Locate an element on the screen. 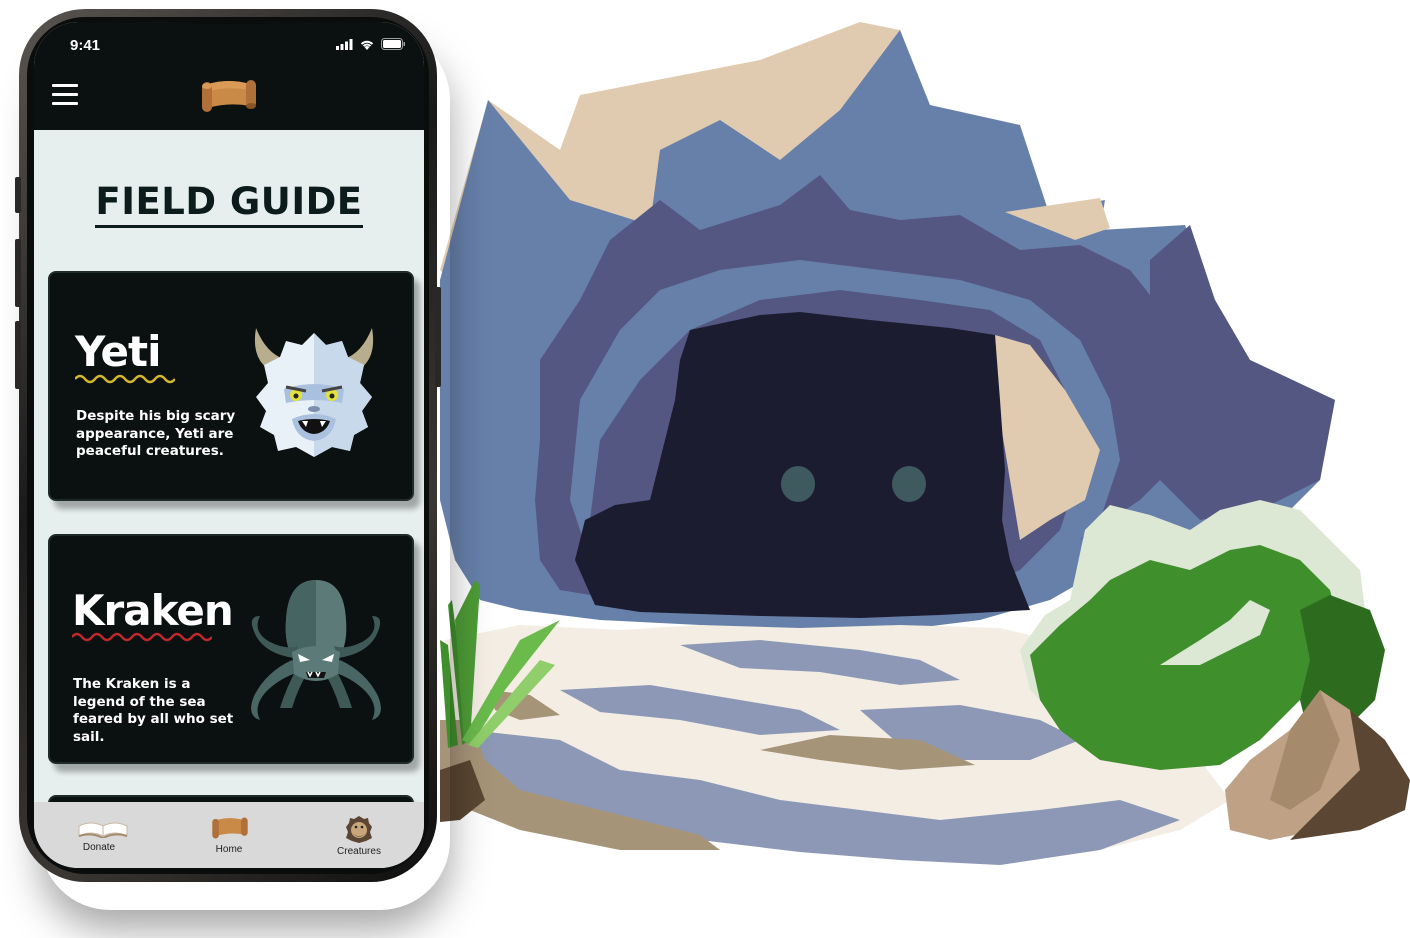  creature-eye-left is located at coordinates (798, 484).